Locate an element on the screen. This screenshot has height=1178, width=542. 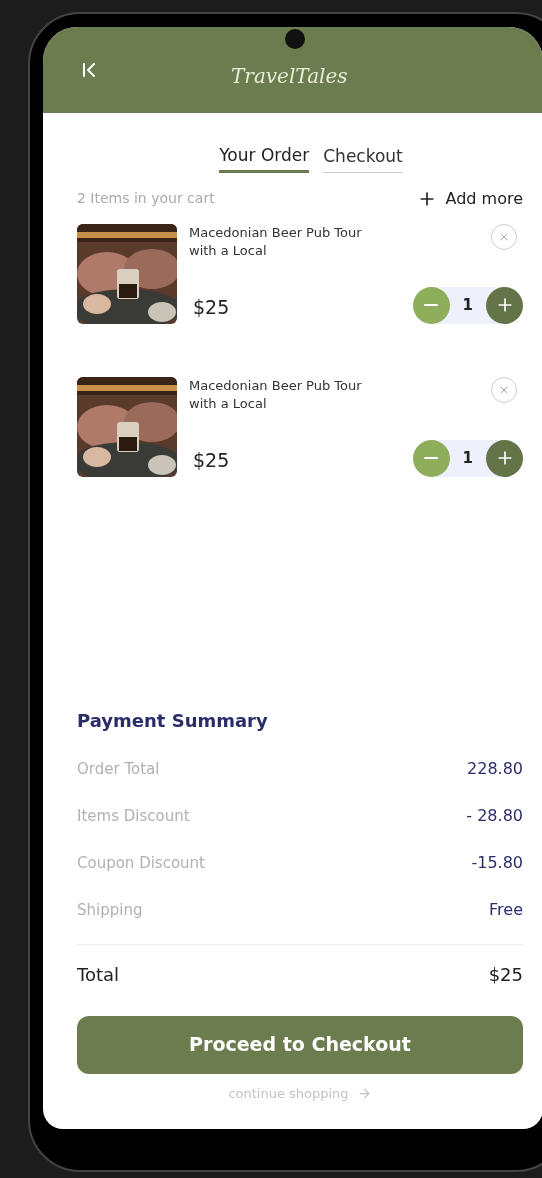
tab: Your Order is located at coordinates (264, 158).